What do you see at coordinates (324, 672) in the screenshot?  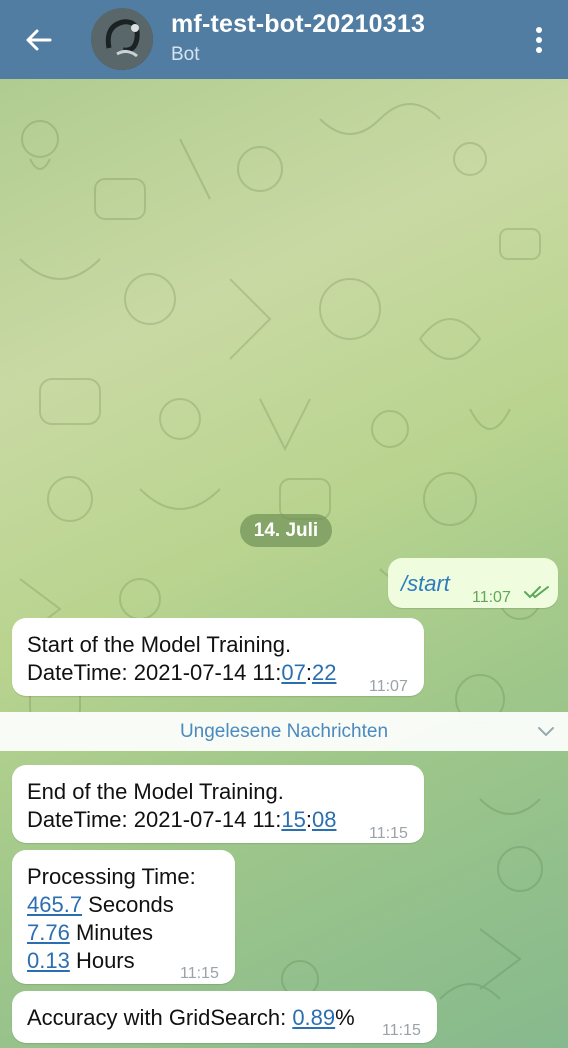 I see `time-link: 22` at bounding box center [324, 672].